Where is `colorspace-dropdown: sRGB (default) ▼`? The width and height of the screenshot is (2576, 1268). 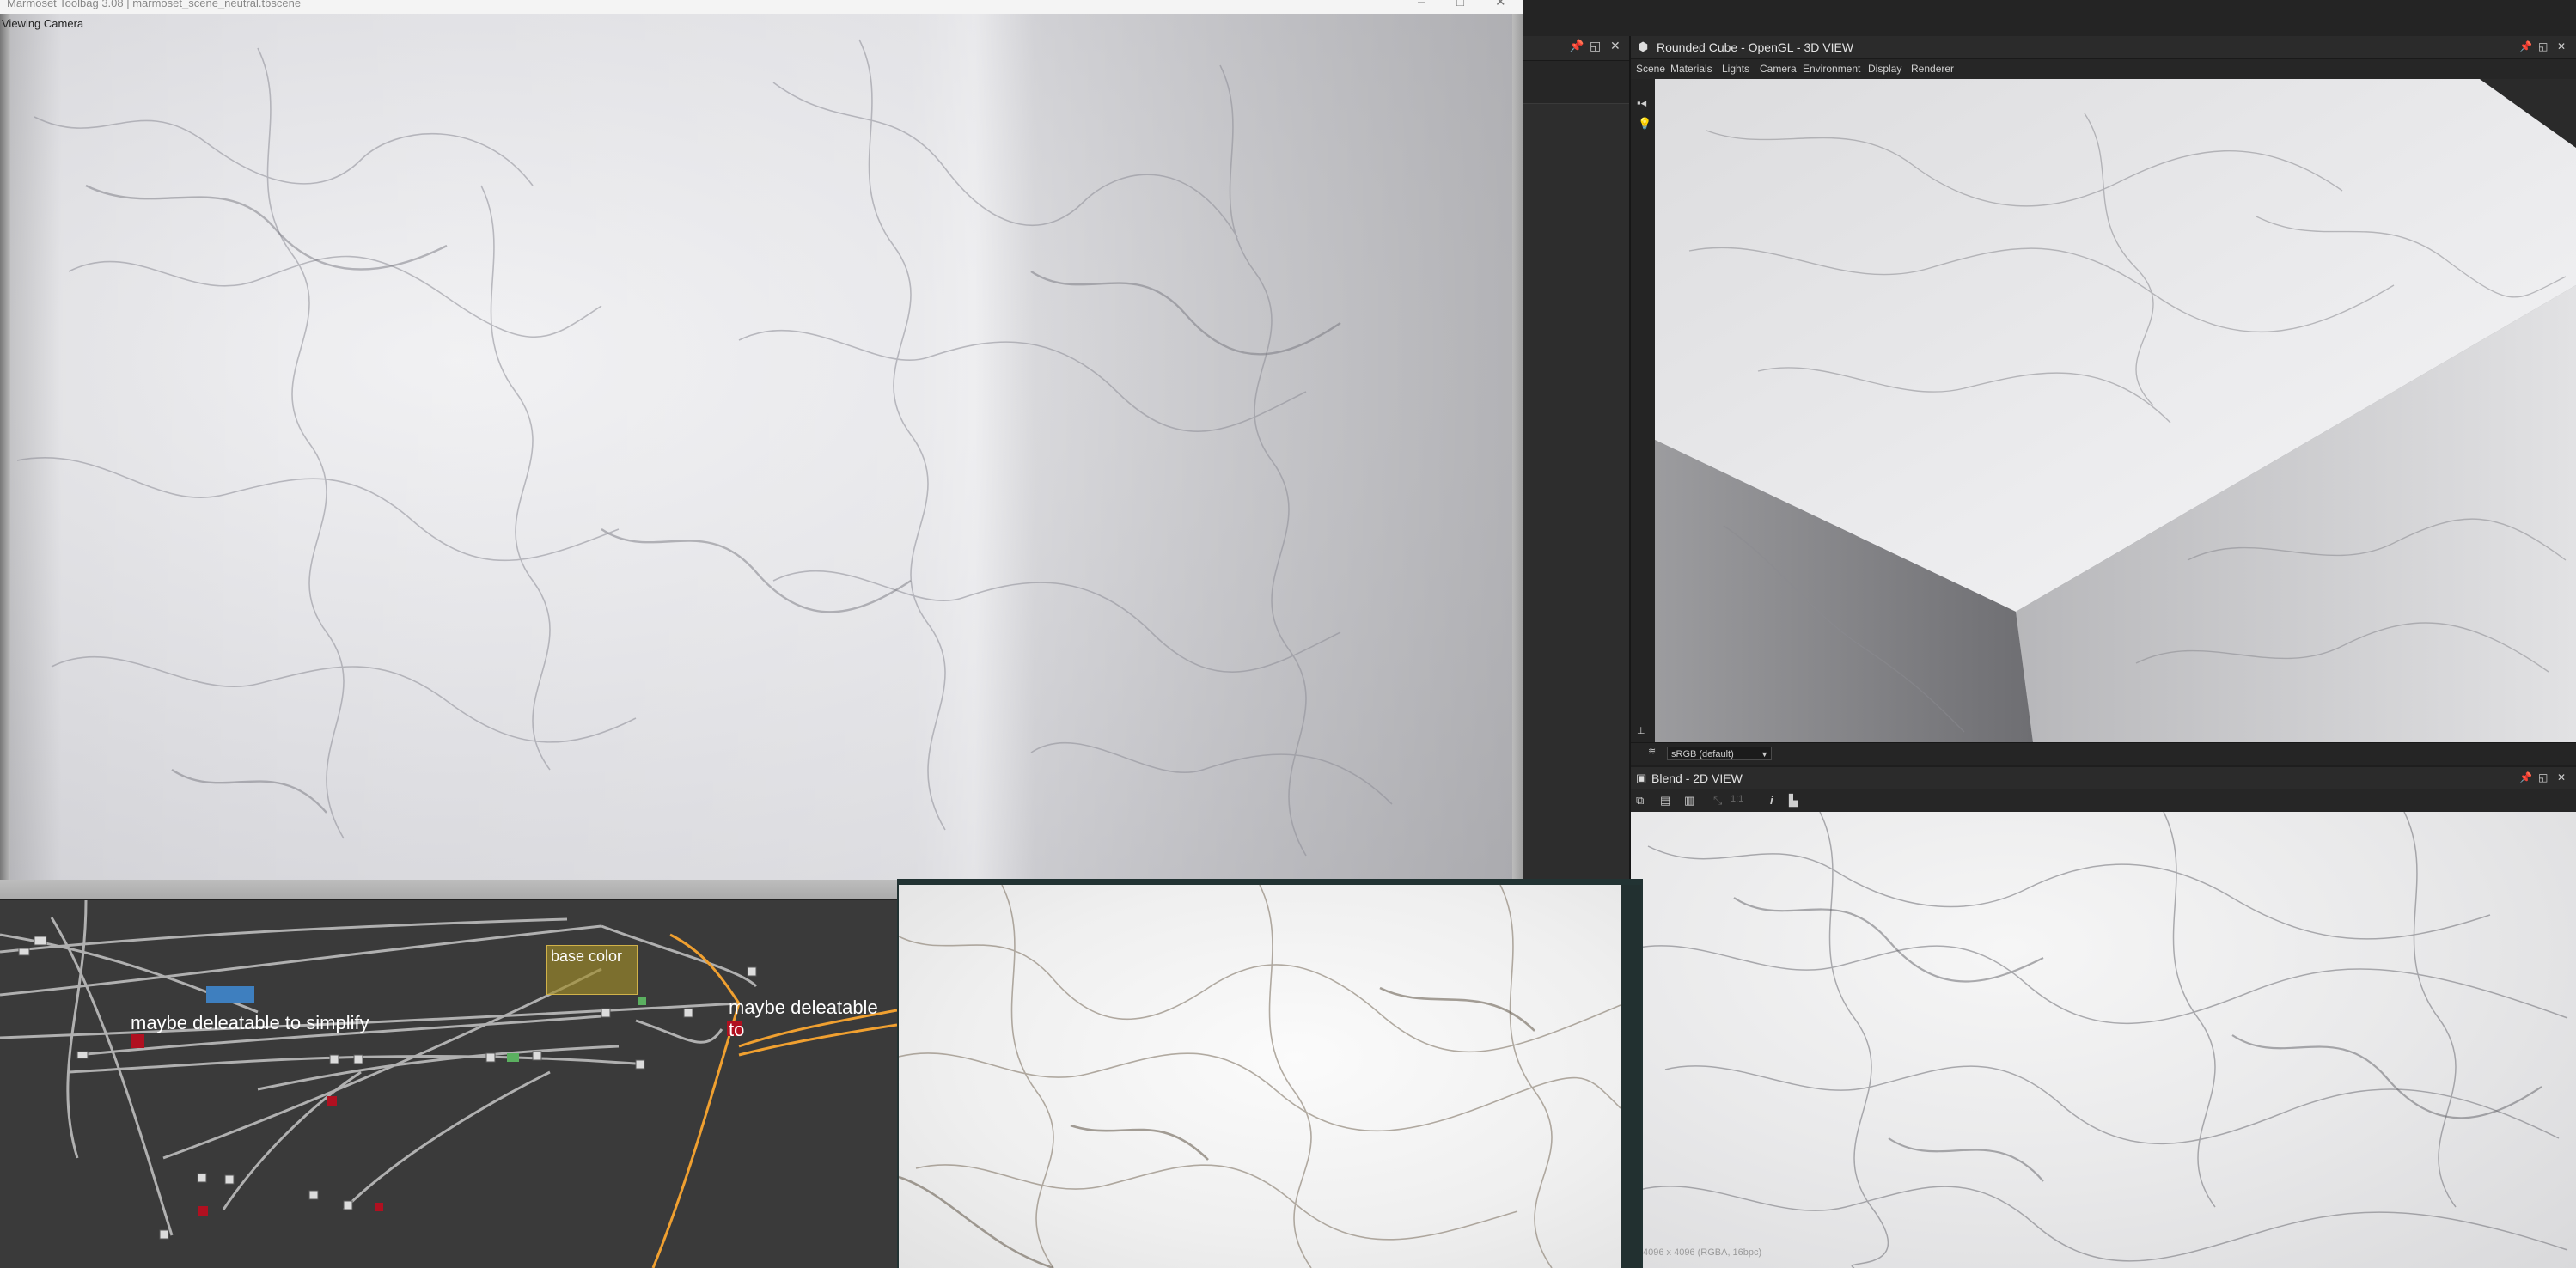
colorspace-dropdown: sRGB (default) ▼ is located at coordinates (1719, 753).